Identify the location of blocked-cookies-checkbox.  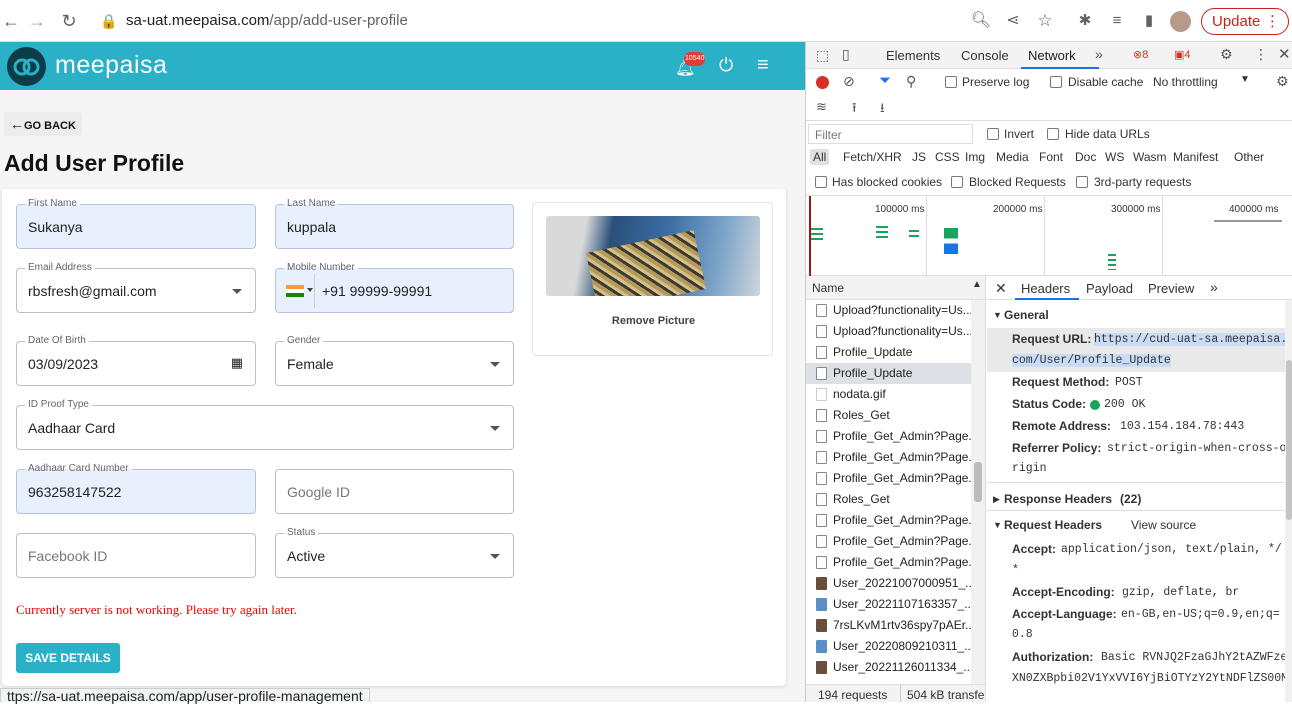
(821, 182).